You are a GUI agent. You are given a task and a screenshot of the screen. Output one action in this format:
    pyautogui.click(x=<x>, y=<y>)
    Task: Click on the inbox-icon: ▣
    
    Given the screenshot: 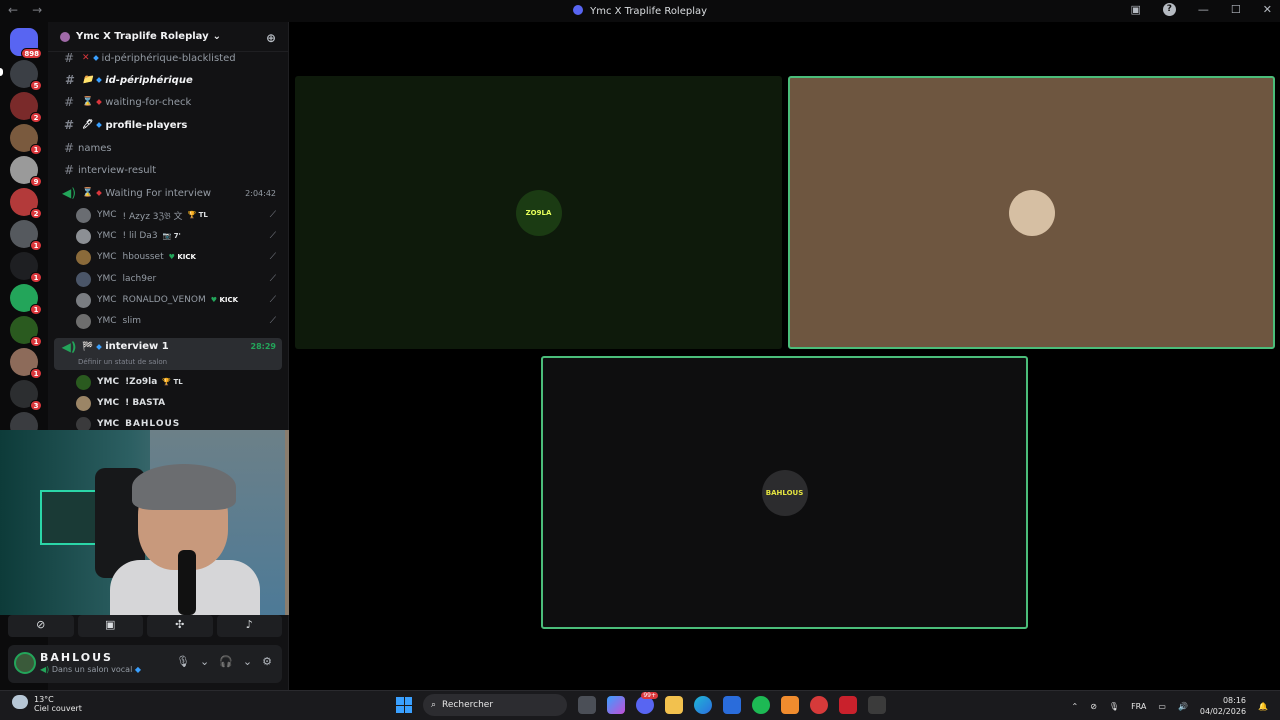 What is the action you would take?
    pyautogui.click(x=1136, y=9)
    